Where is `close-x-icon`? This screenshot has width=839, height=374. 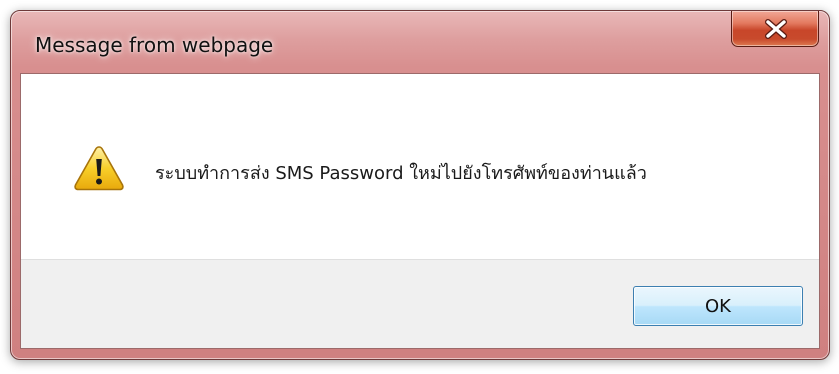
close-x-icon is located at coordinates (776, 29).